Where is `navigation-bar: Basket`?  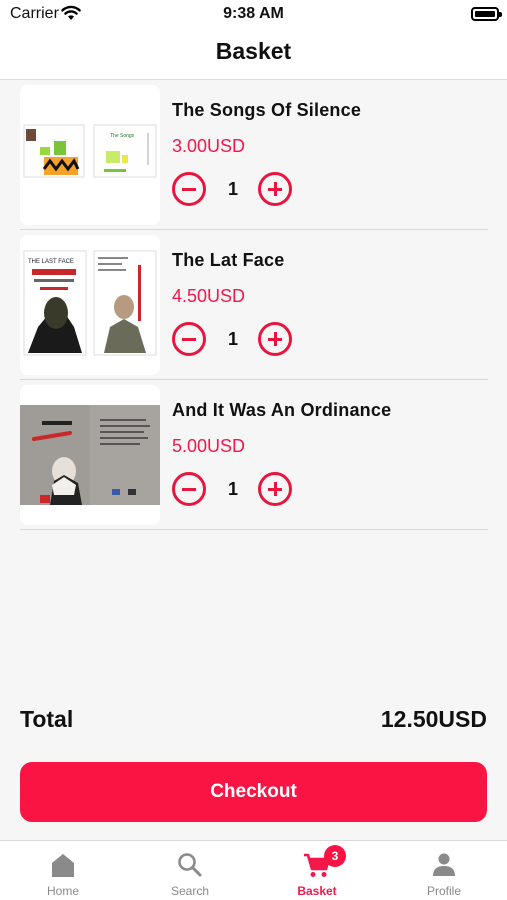 navigation-bar: Basket is located at coordinates (253, 55).